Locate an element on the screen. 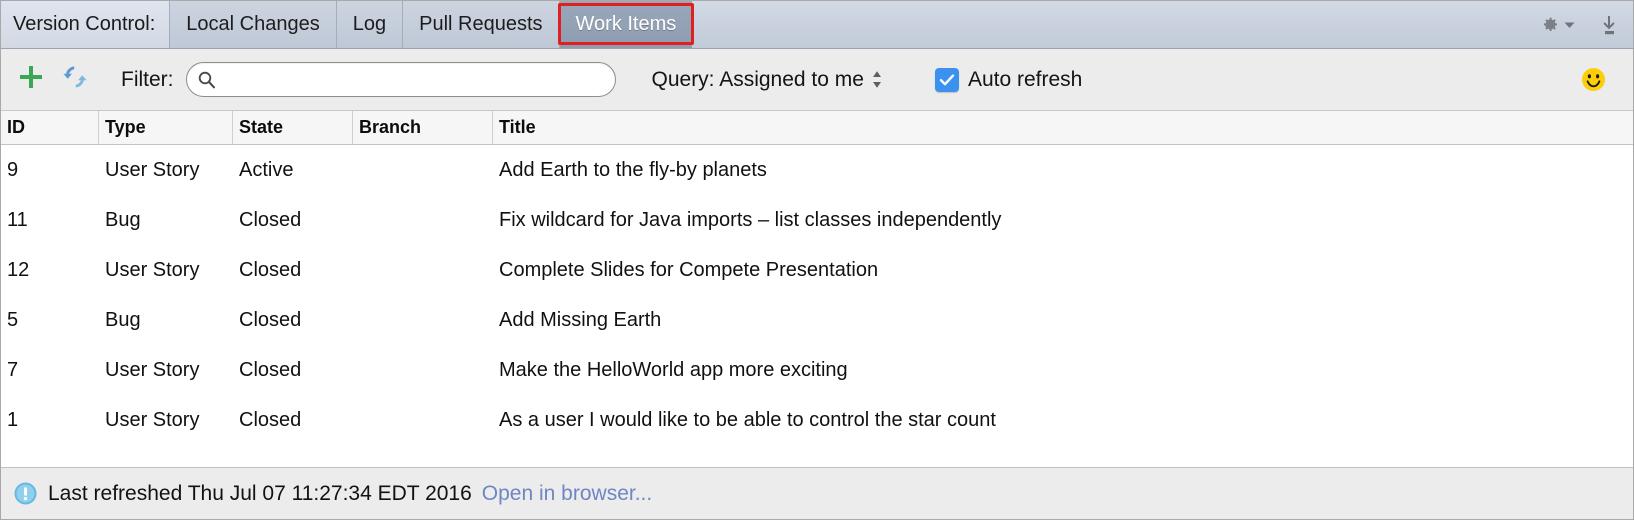 The image size is (1634, 520). plus-icon is located at coordinates (31, 79).